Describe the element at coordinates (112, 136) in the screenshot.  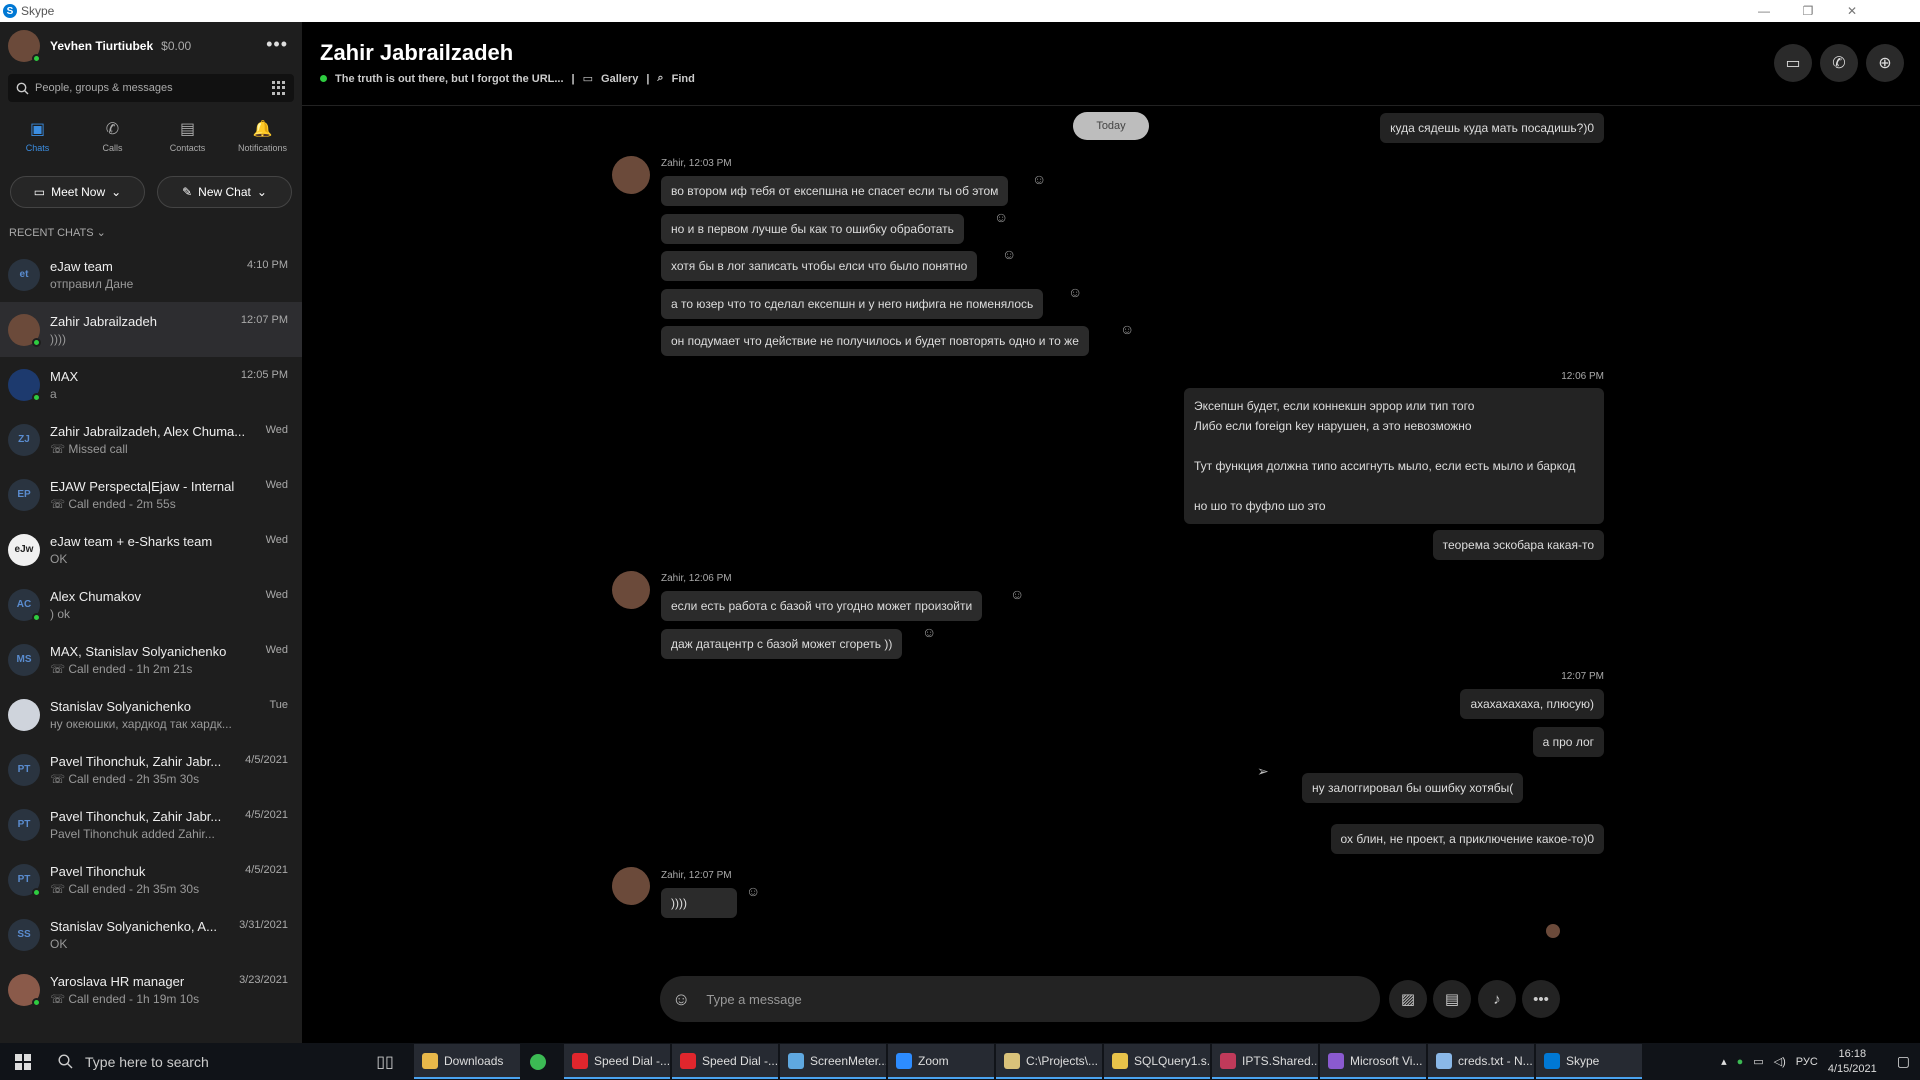
I see `tab-calls: ✆ Calls` at that location.